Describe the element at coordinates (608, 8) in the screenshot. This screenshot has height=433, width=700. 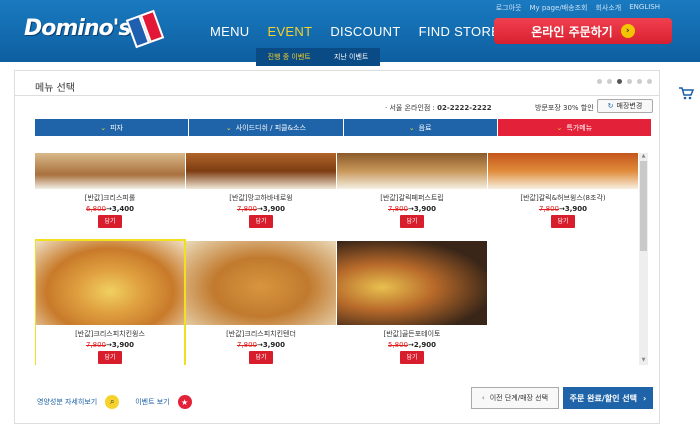
I see `company-link: 회사소개` at that location.